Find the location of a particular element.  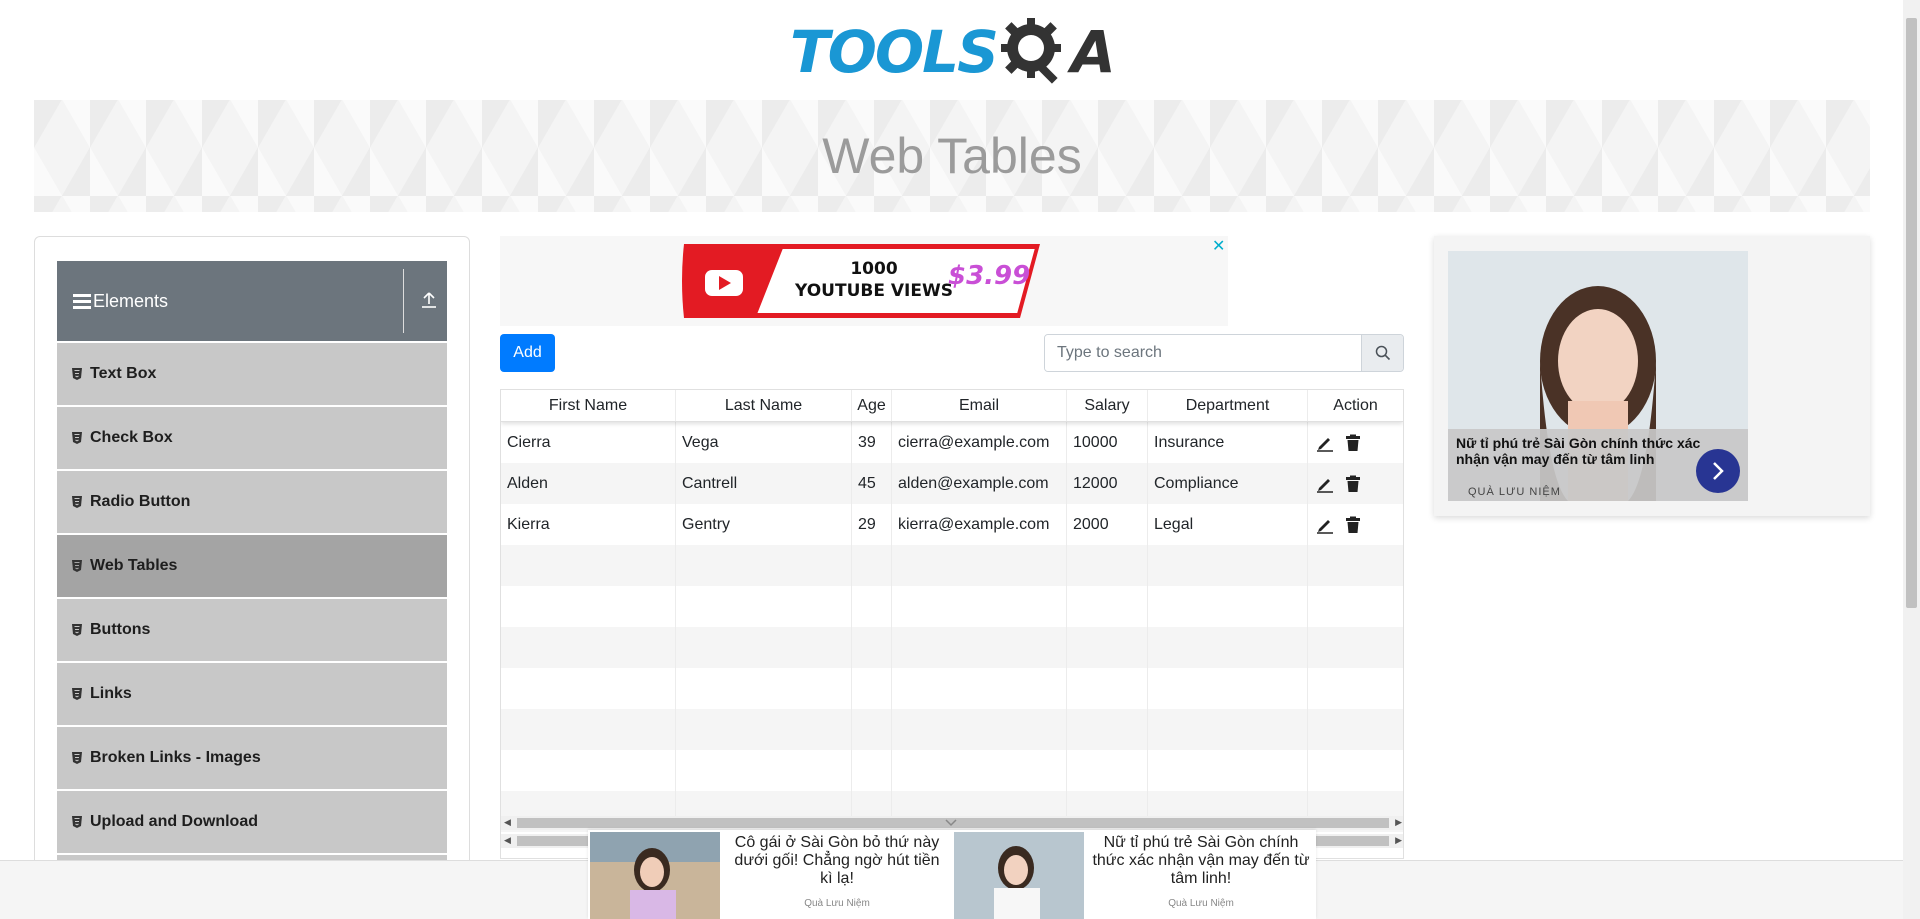

cell-age: 45 is located at coordinates (872, 483).